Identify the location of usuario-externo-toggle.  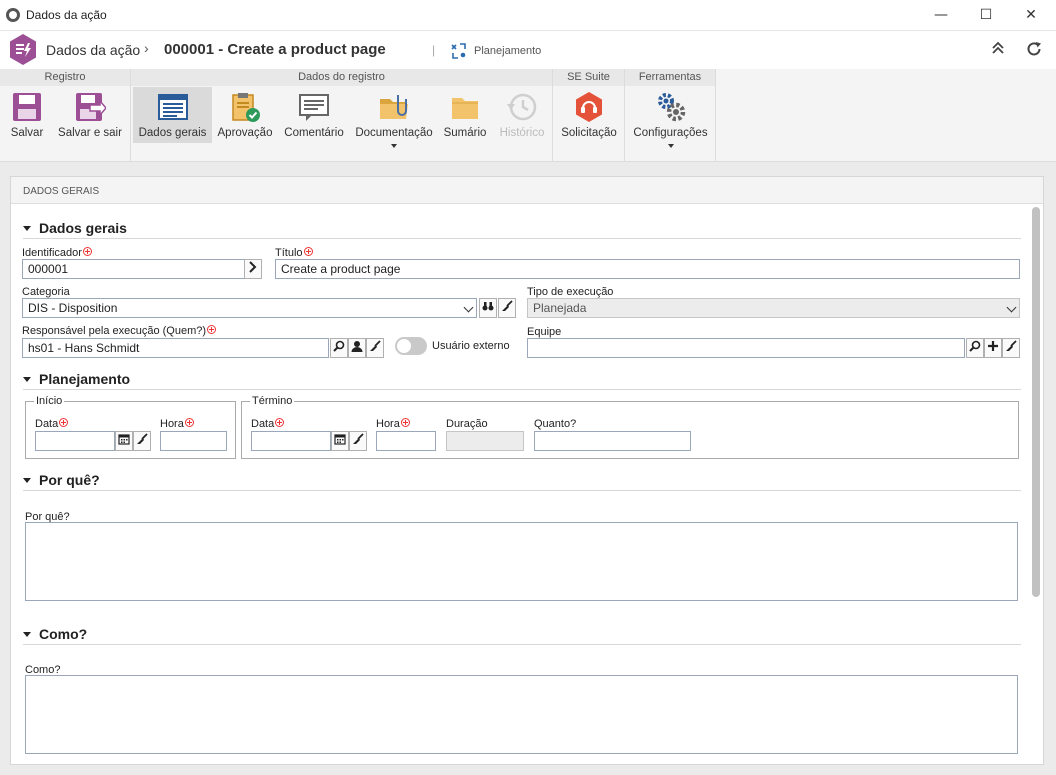
(411, 346).